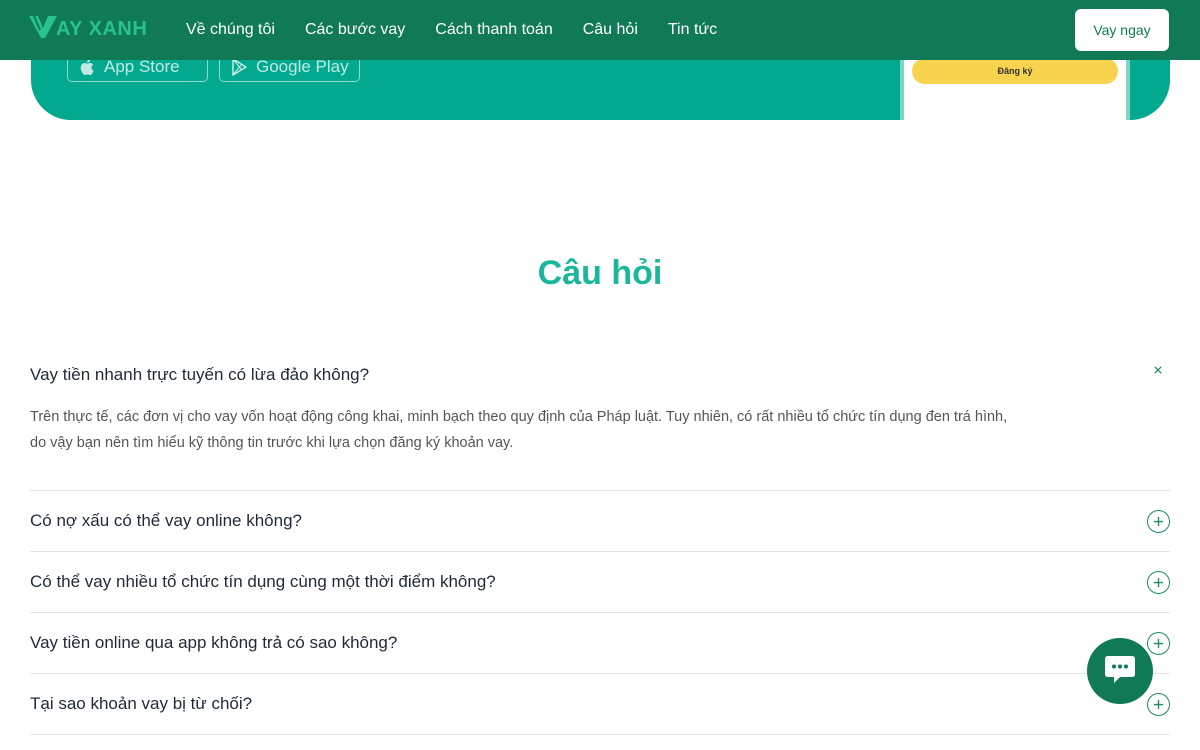 The image size is (1200, 750). I want to click on chat-bubble-icon, so click(1120, 671).